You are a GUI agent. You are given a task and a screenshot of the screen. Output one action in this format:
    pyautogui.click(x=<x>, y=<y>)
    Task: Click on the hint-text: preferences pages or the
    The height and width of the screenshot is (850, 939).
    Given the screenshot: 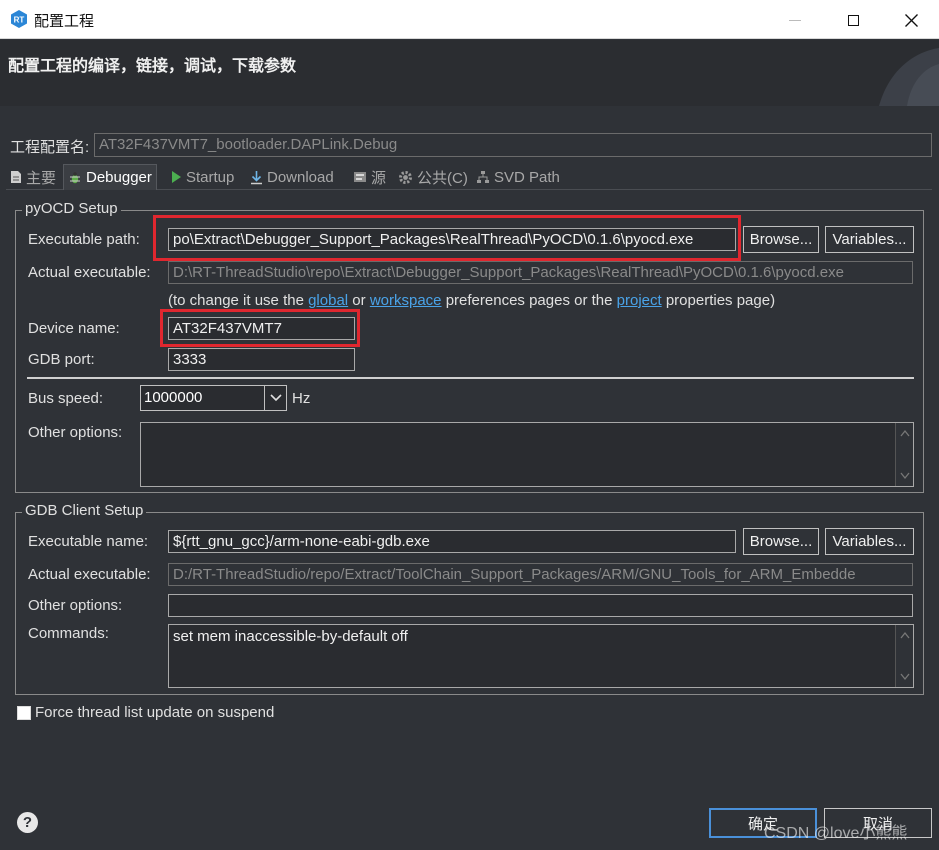 What is the action you would take?
    pyautogui.click(x=529, y=300)
    